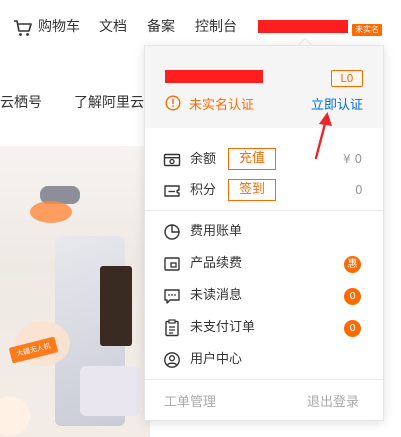 This screenshot has width=401, height=437. I want to click on username-redacted, so click(214, 76).